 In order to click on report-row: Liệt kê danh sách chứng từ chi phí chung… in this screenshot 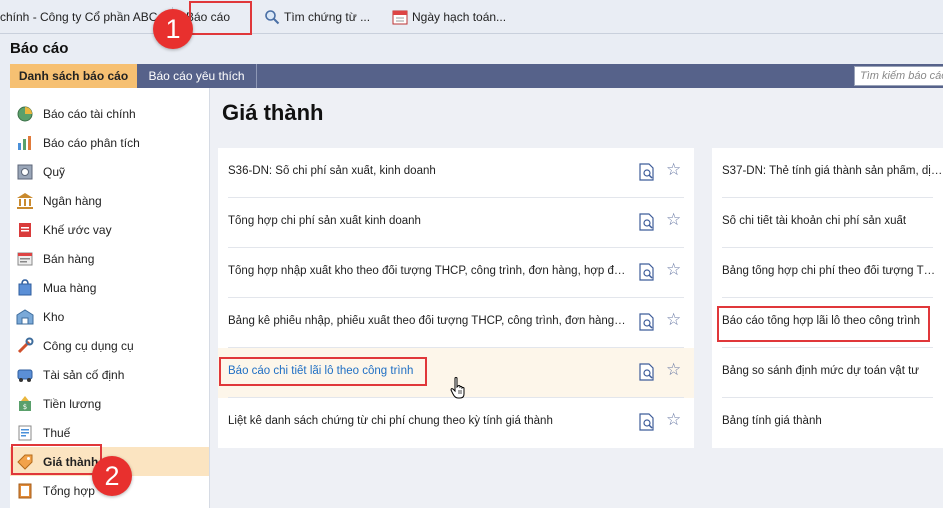, I will do `click(456, 423)`.